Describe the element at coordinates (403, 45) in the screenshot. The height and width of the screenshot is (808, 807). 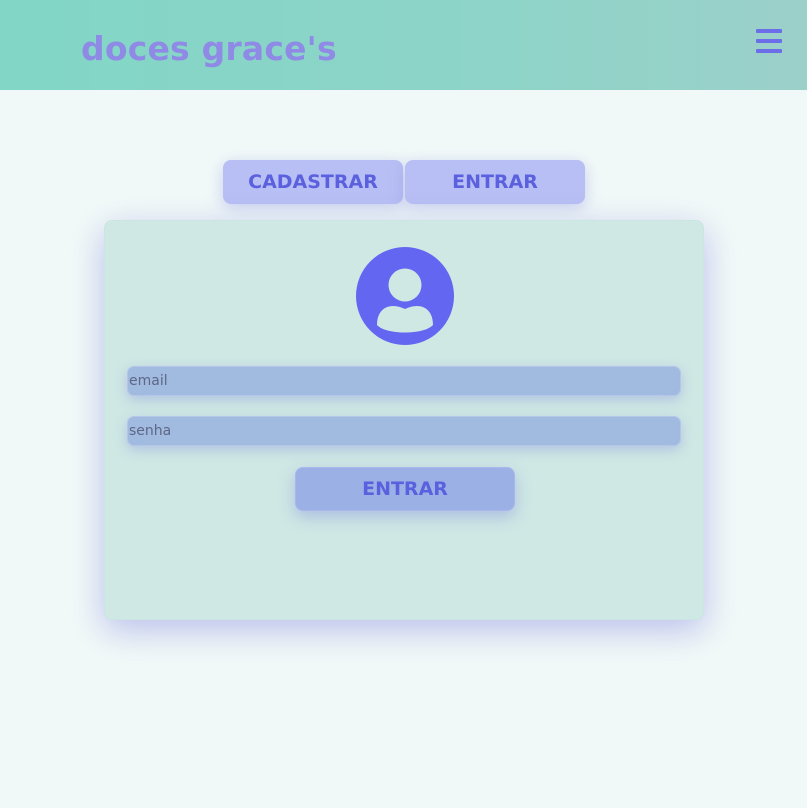
I see `top-header: doces grace's` at that location.